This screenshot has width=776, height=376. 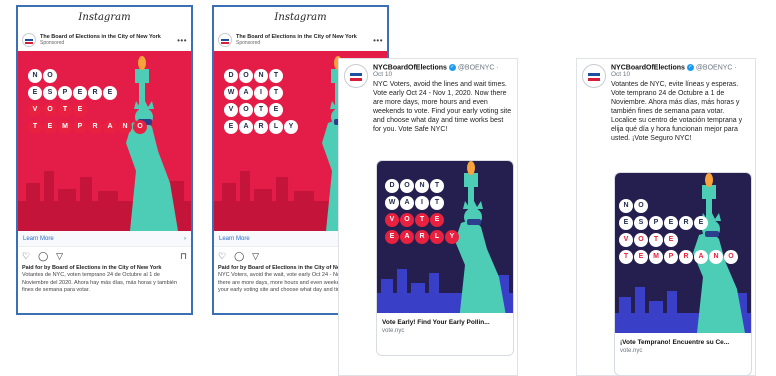 I want to click on verified-badge-icon: ✓, so click(x=690, y=67).